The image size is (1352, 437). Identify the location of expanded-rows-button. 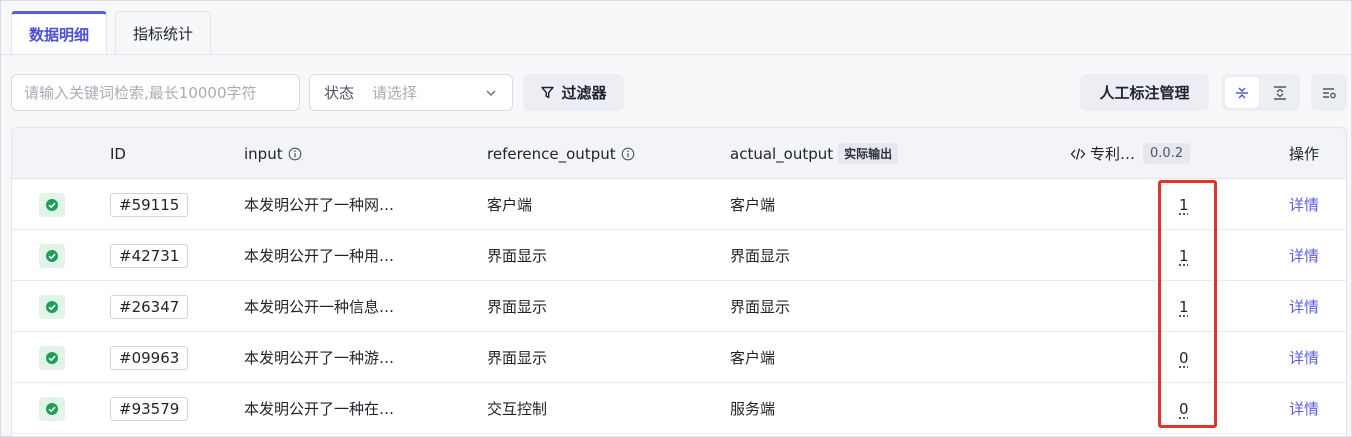
(1280, 92).